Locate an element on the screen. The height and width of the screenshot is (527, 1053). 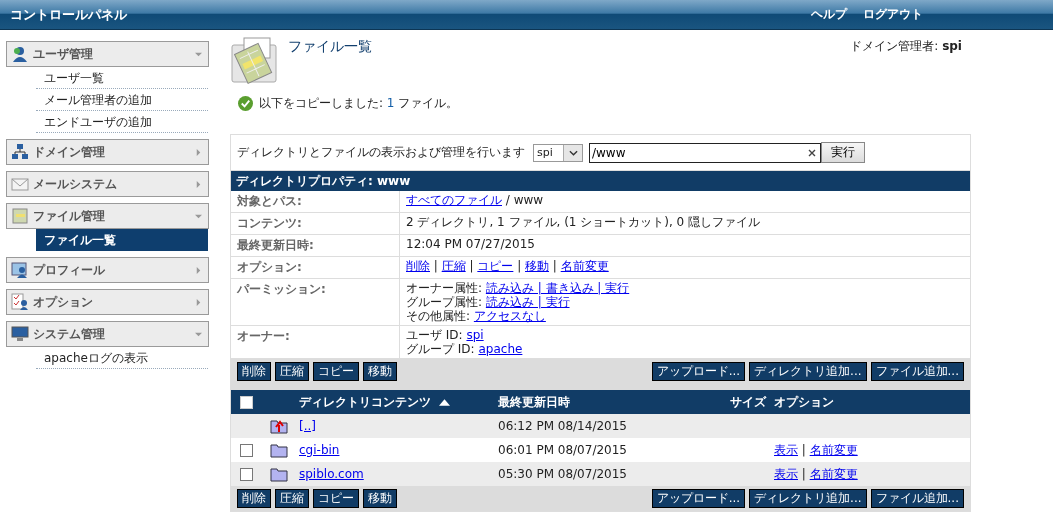
property-link: アクセスなし is located at coordinates (509, 316).